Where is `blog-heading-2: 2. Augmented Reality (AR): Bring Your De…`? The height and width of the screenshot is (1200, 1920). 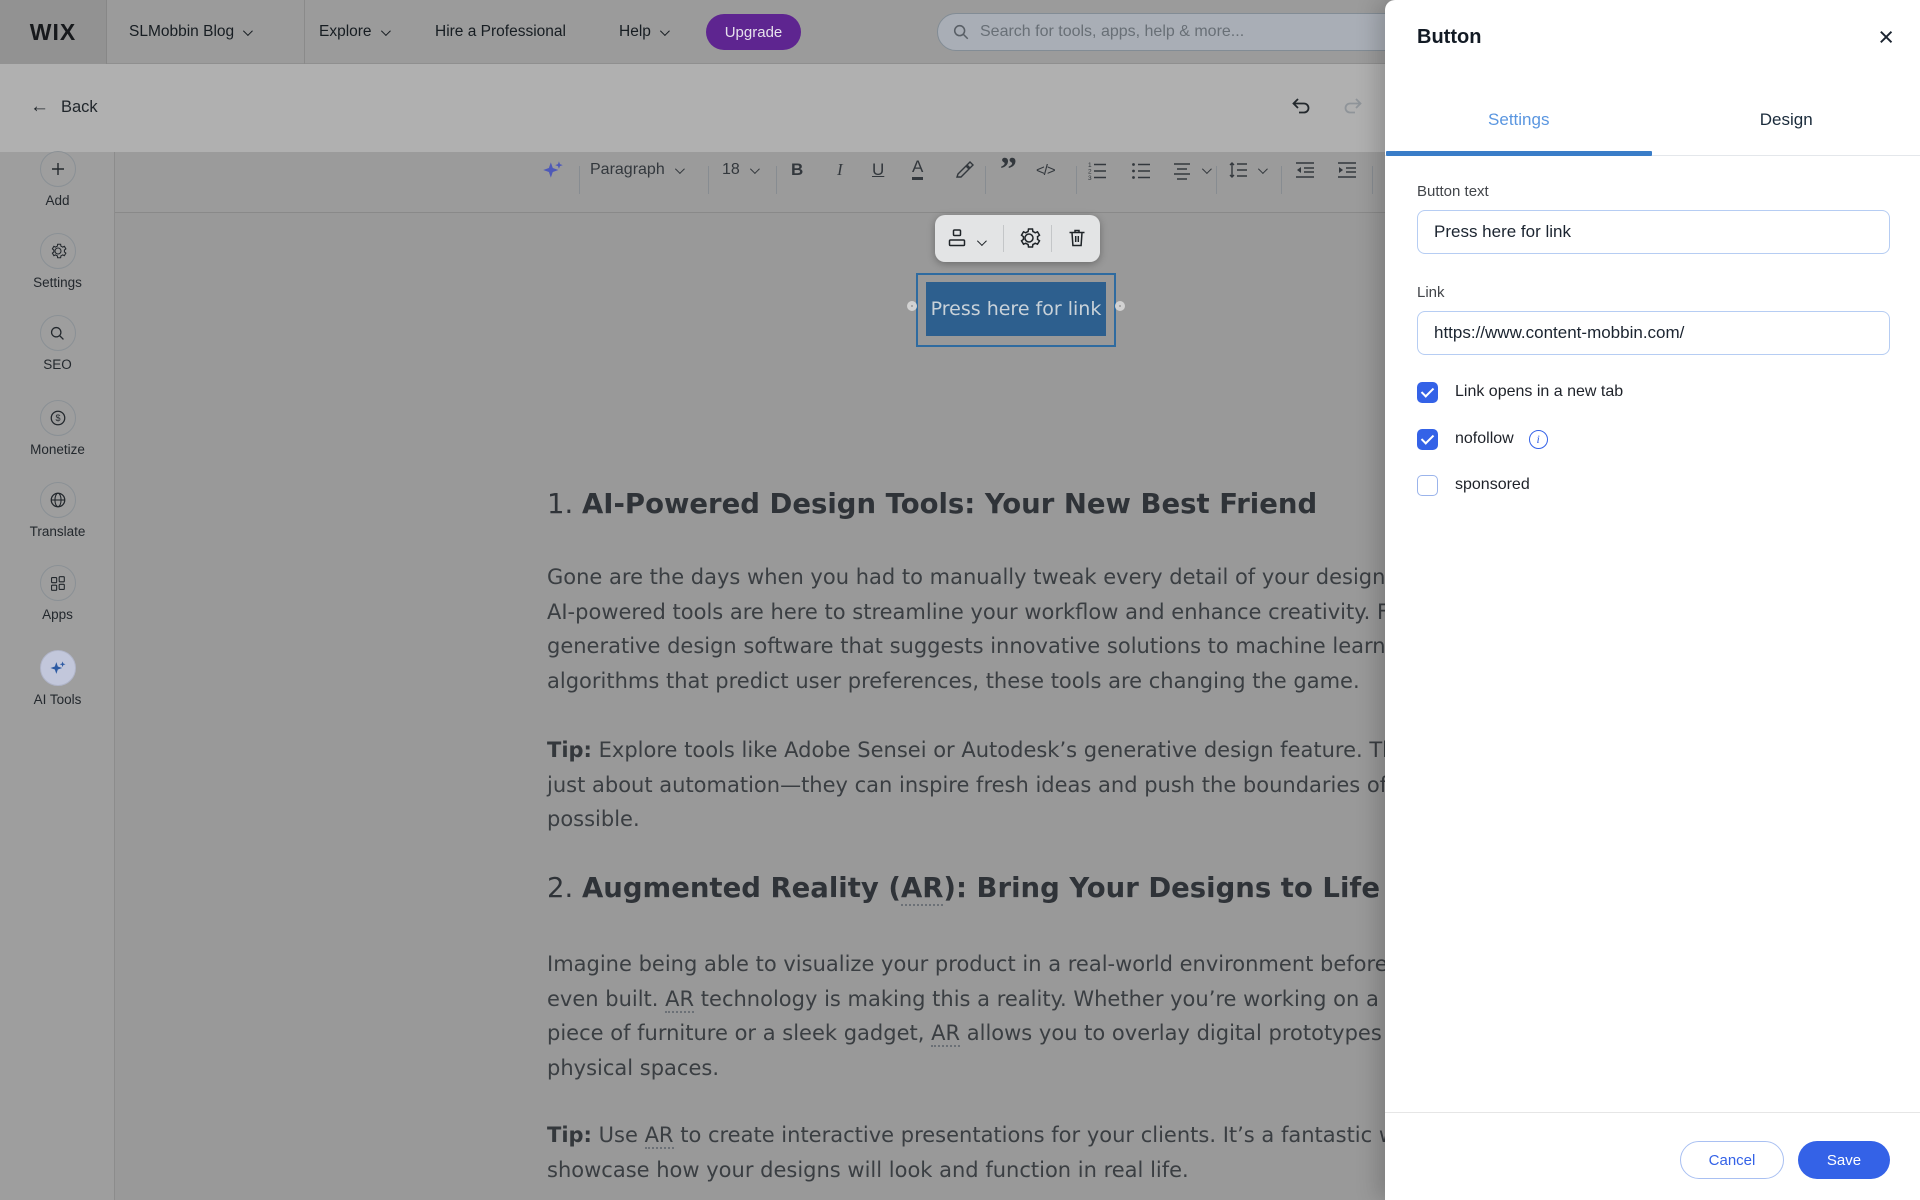 blog-heading-2: 2. Augmented Reality (AR): Bring Your De… is located at coordinates (963, 888).